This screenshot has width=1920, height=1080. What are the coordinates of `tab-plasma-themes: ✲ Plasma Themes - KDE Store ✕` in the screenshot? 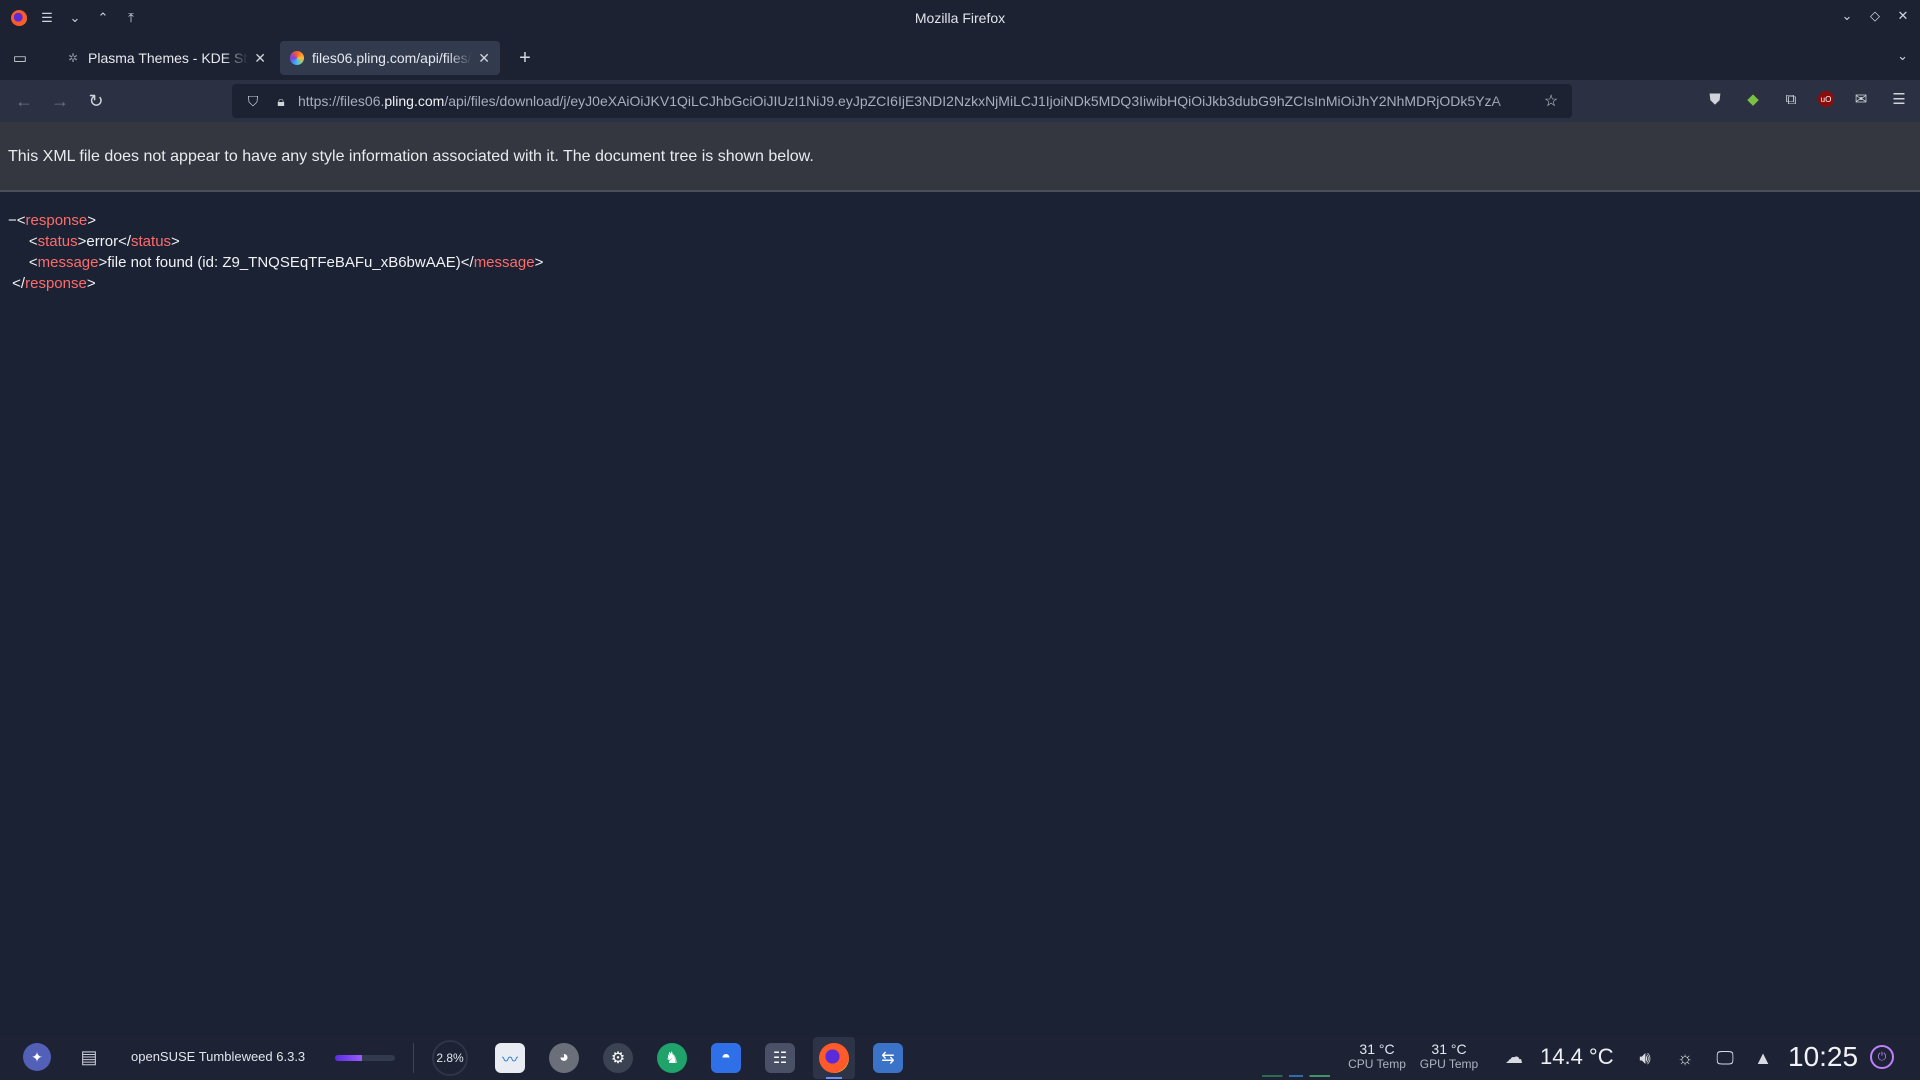 It's located at (166, 58).